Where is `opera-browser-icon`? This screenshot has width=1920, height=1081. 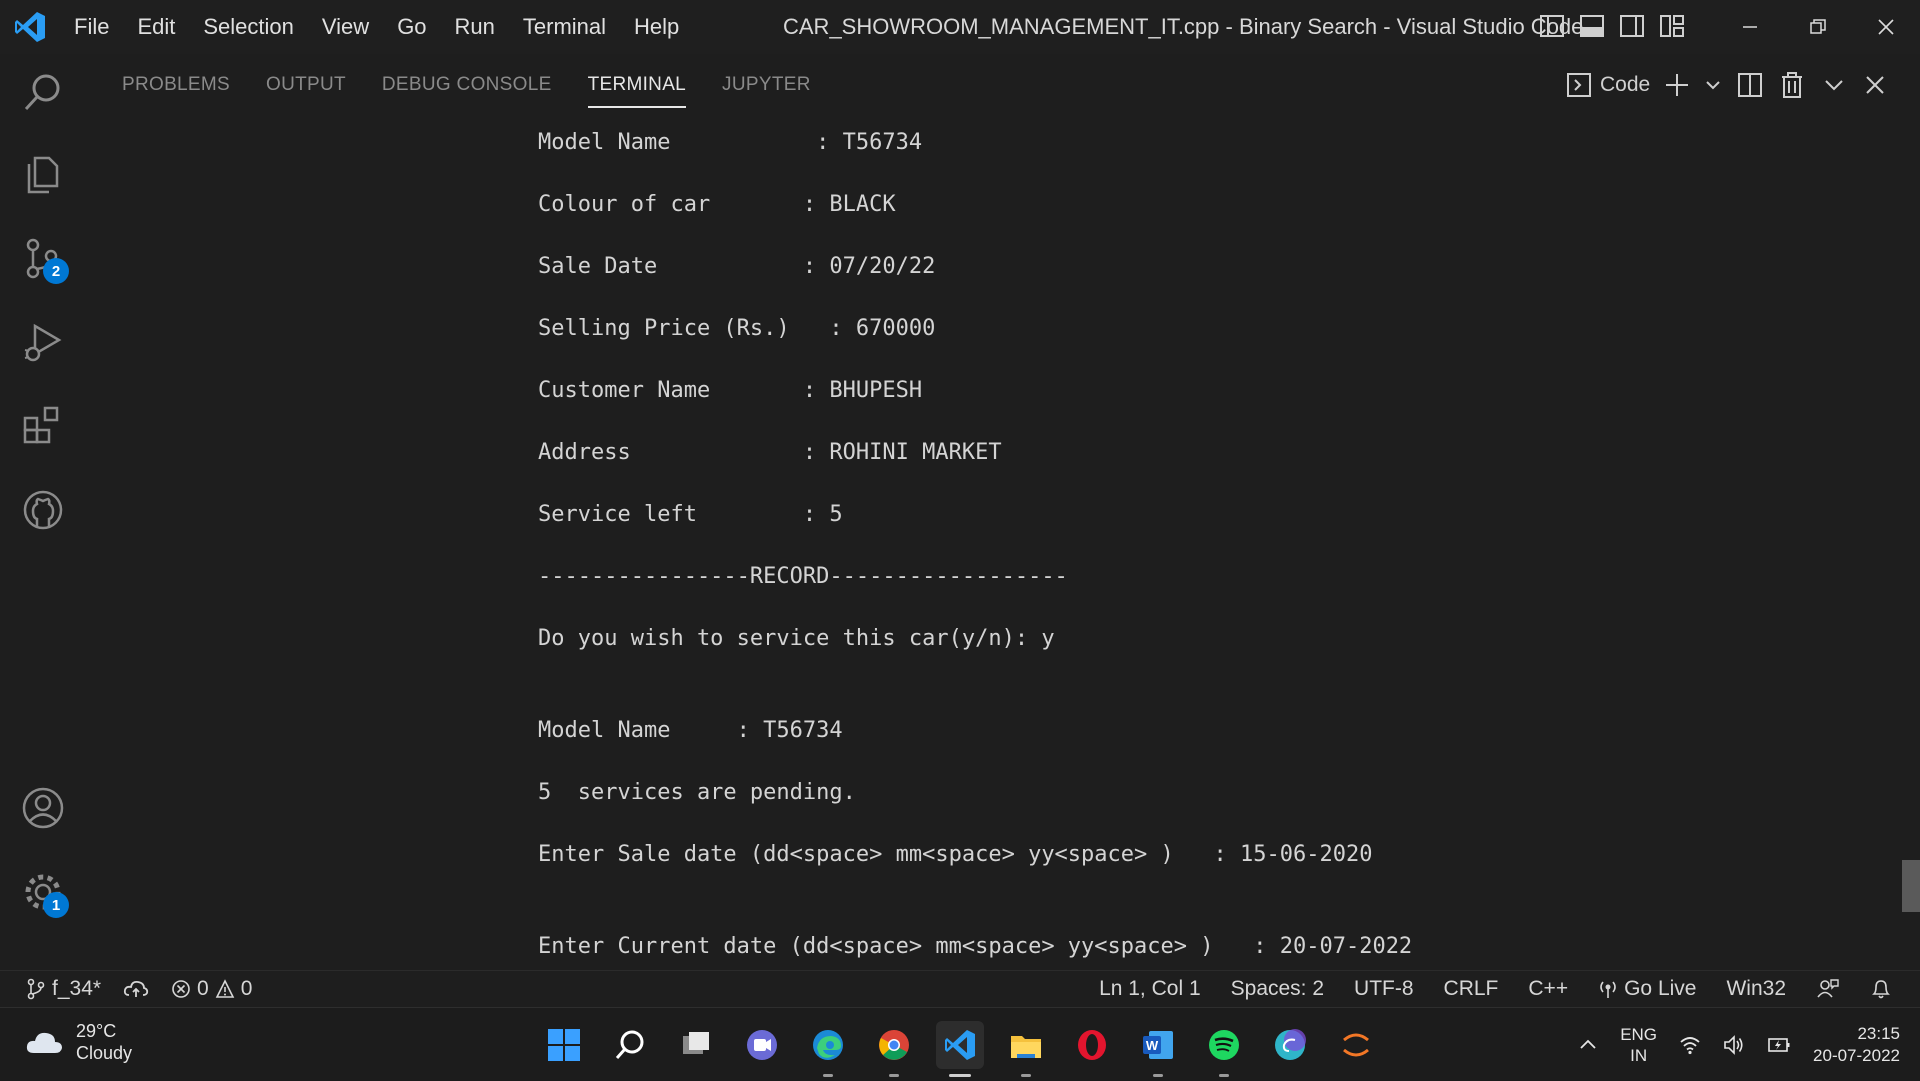 opera-browser-icon is located at coordinates (1092, 1045).